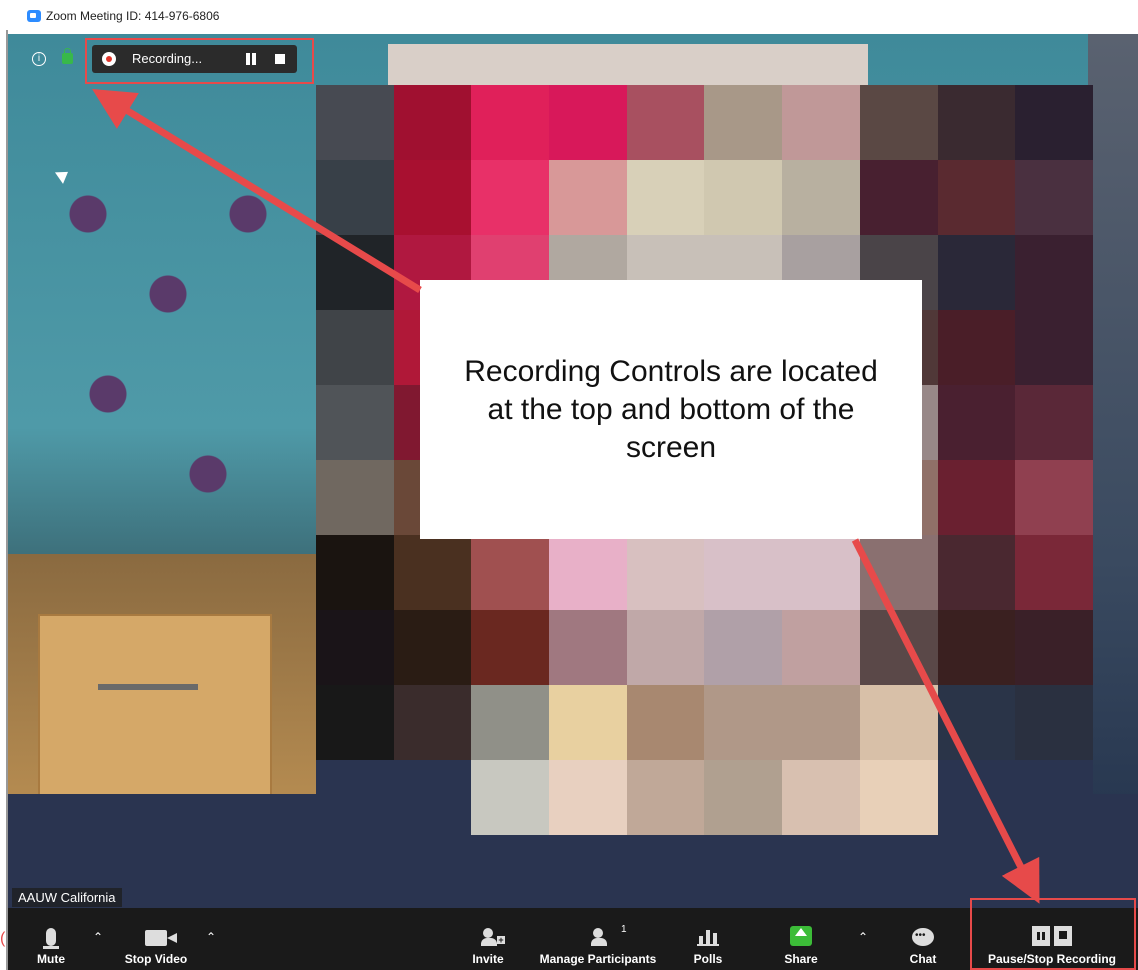  What do you see at coordinates (488, 959) in the screenshot?
I see `invite-label: Invite` at bounding box center [488, 959].